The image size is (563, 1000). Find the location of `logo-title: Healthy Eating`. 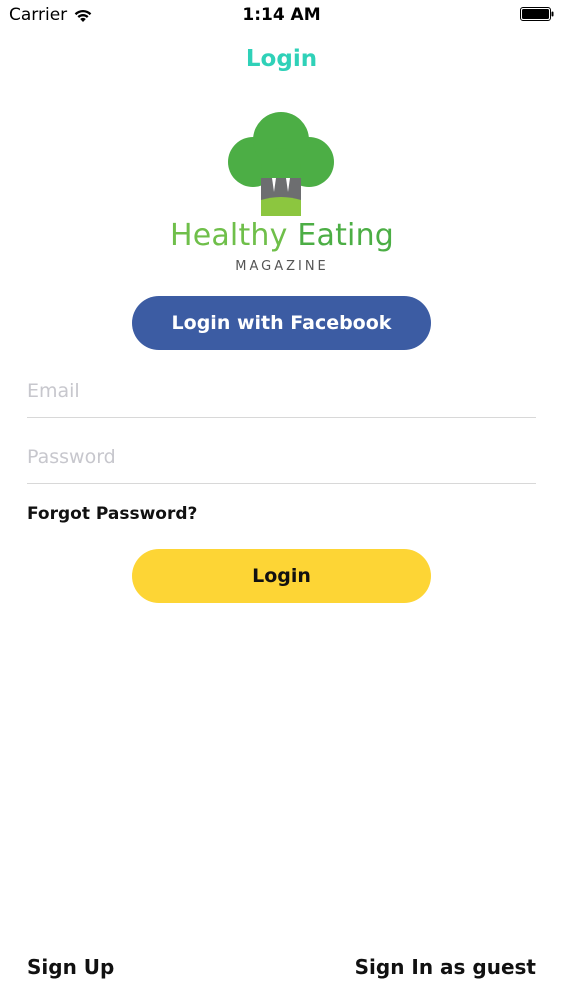

logo-title: Healthy Eating is located at coordinates (282, 235).